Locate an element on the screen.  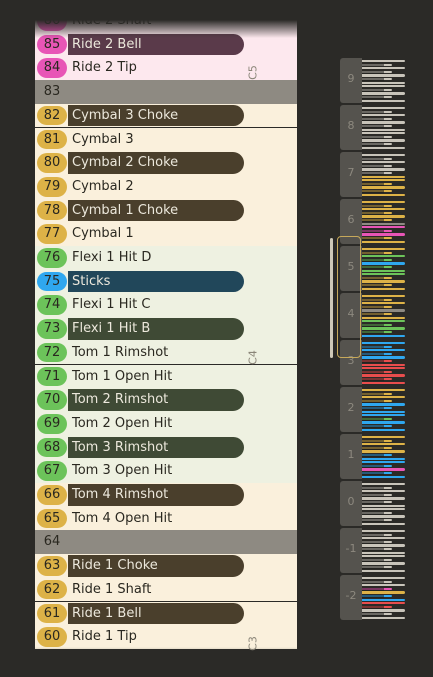
note-number: 66 is located at coordinates (52, 495).